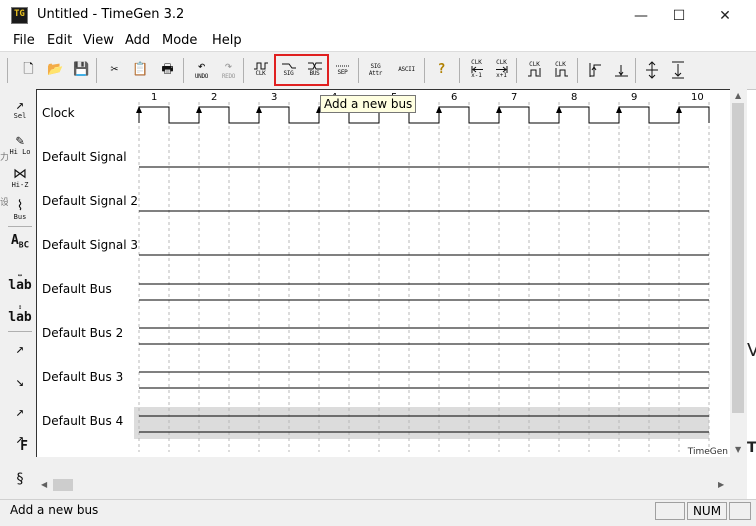 The width and height of the screenshot is (756, 526). Describe the element at coordinates (378, 41) in the screenshot. I see `menu-bar: File Edit View Add Mode Help` at that location.